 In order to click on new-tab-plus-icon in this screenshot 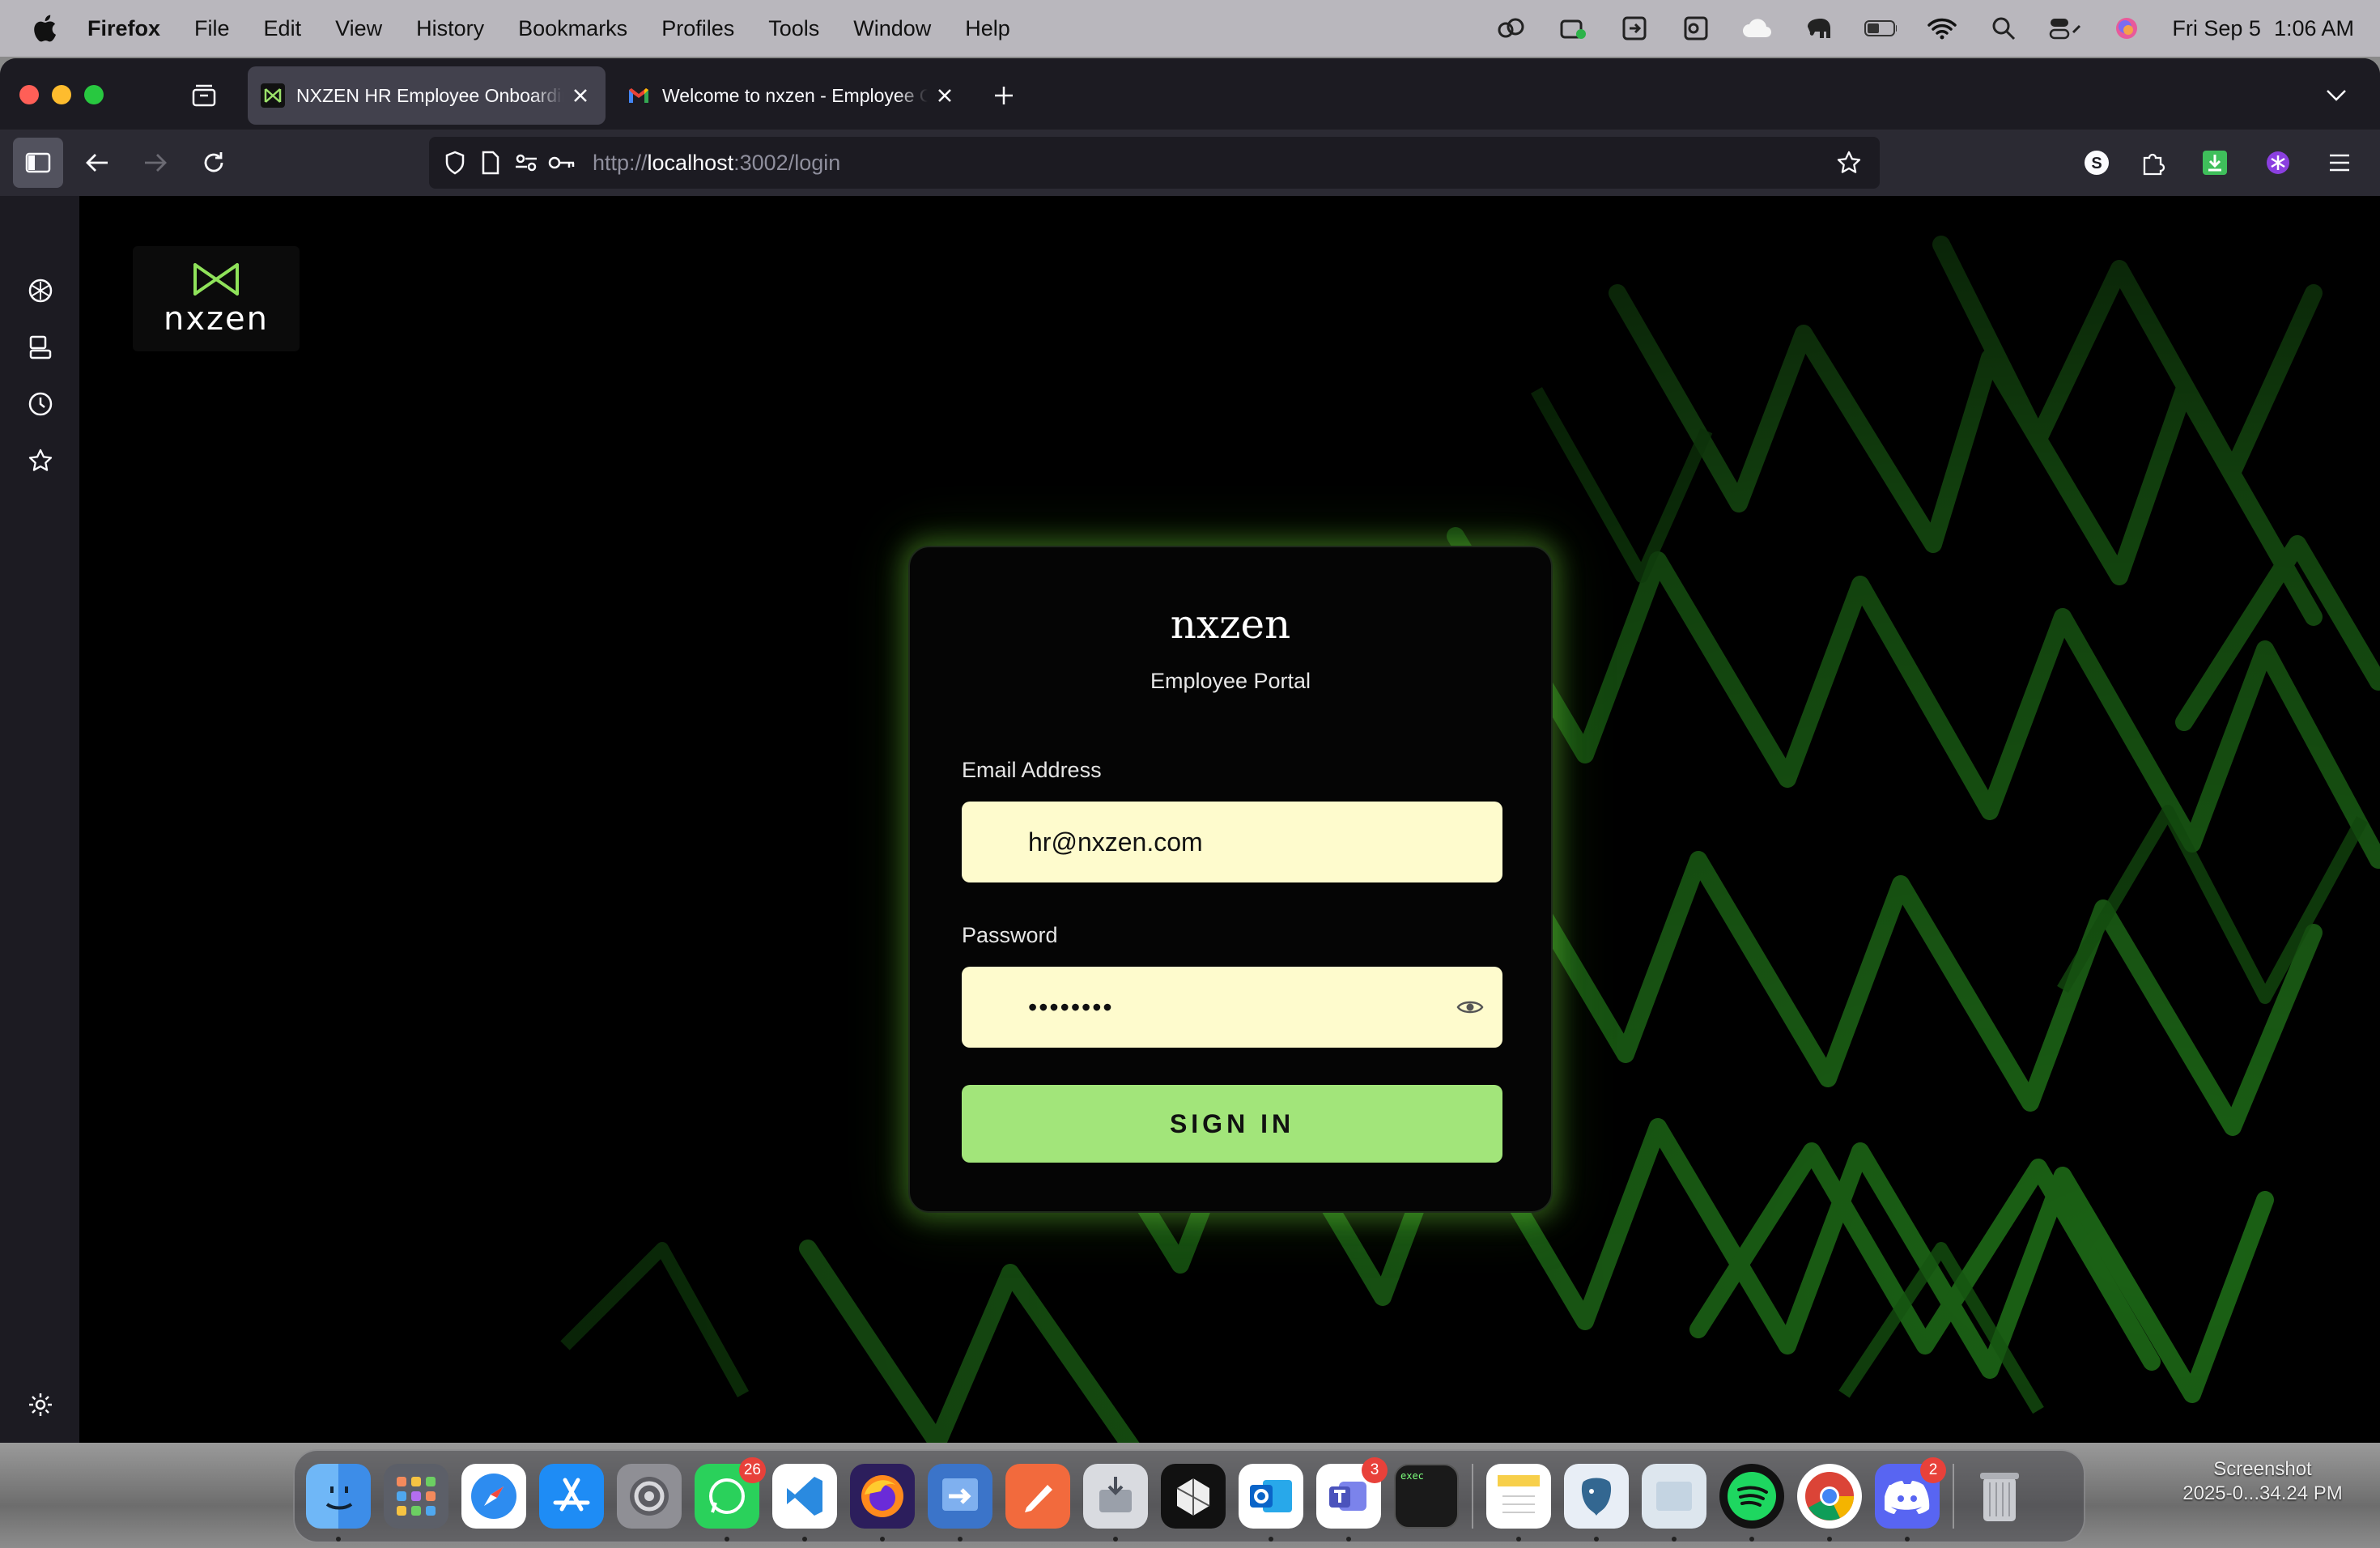, I will do `click(1004, 96)`.